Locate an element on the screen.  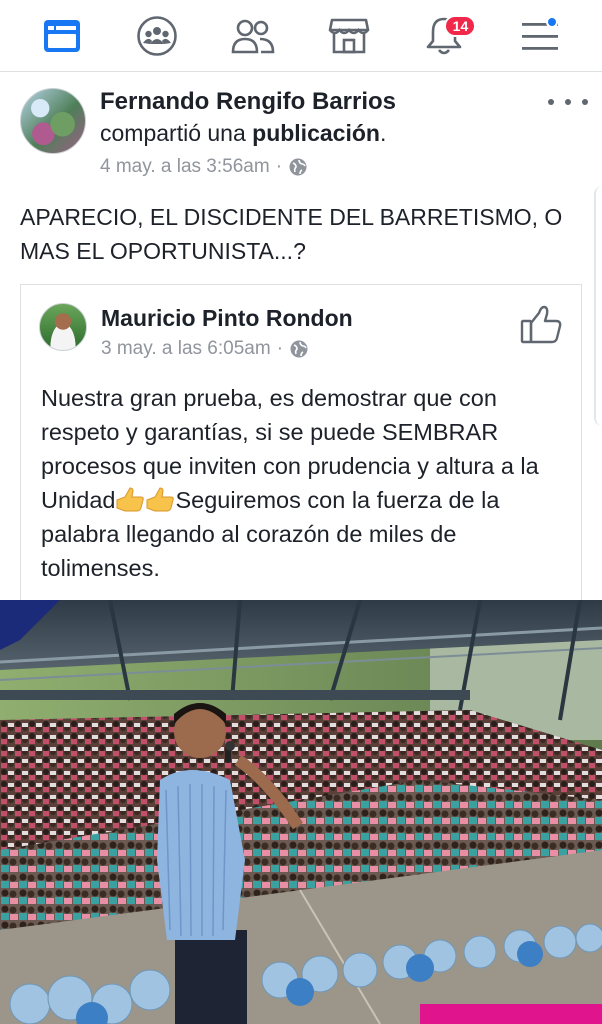
shared-author-name: Mauricio Pinto Rondon is located at coordinates (227, 318).